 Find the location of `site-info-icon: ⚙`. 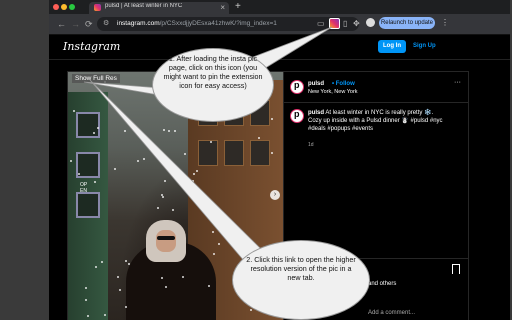

site-info-icon: ⚙ is located at coordinates (106, 24).